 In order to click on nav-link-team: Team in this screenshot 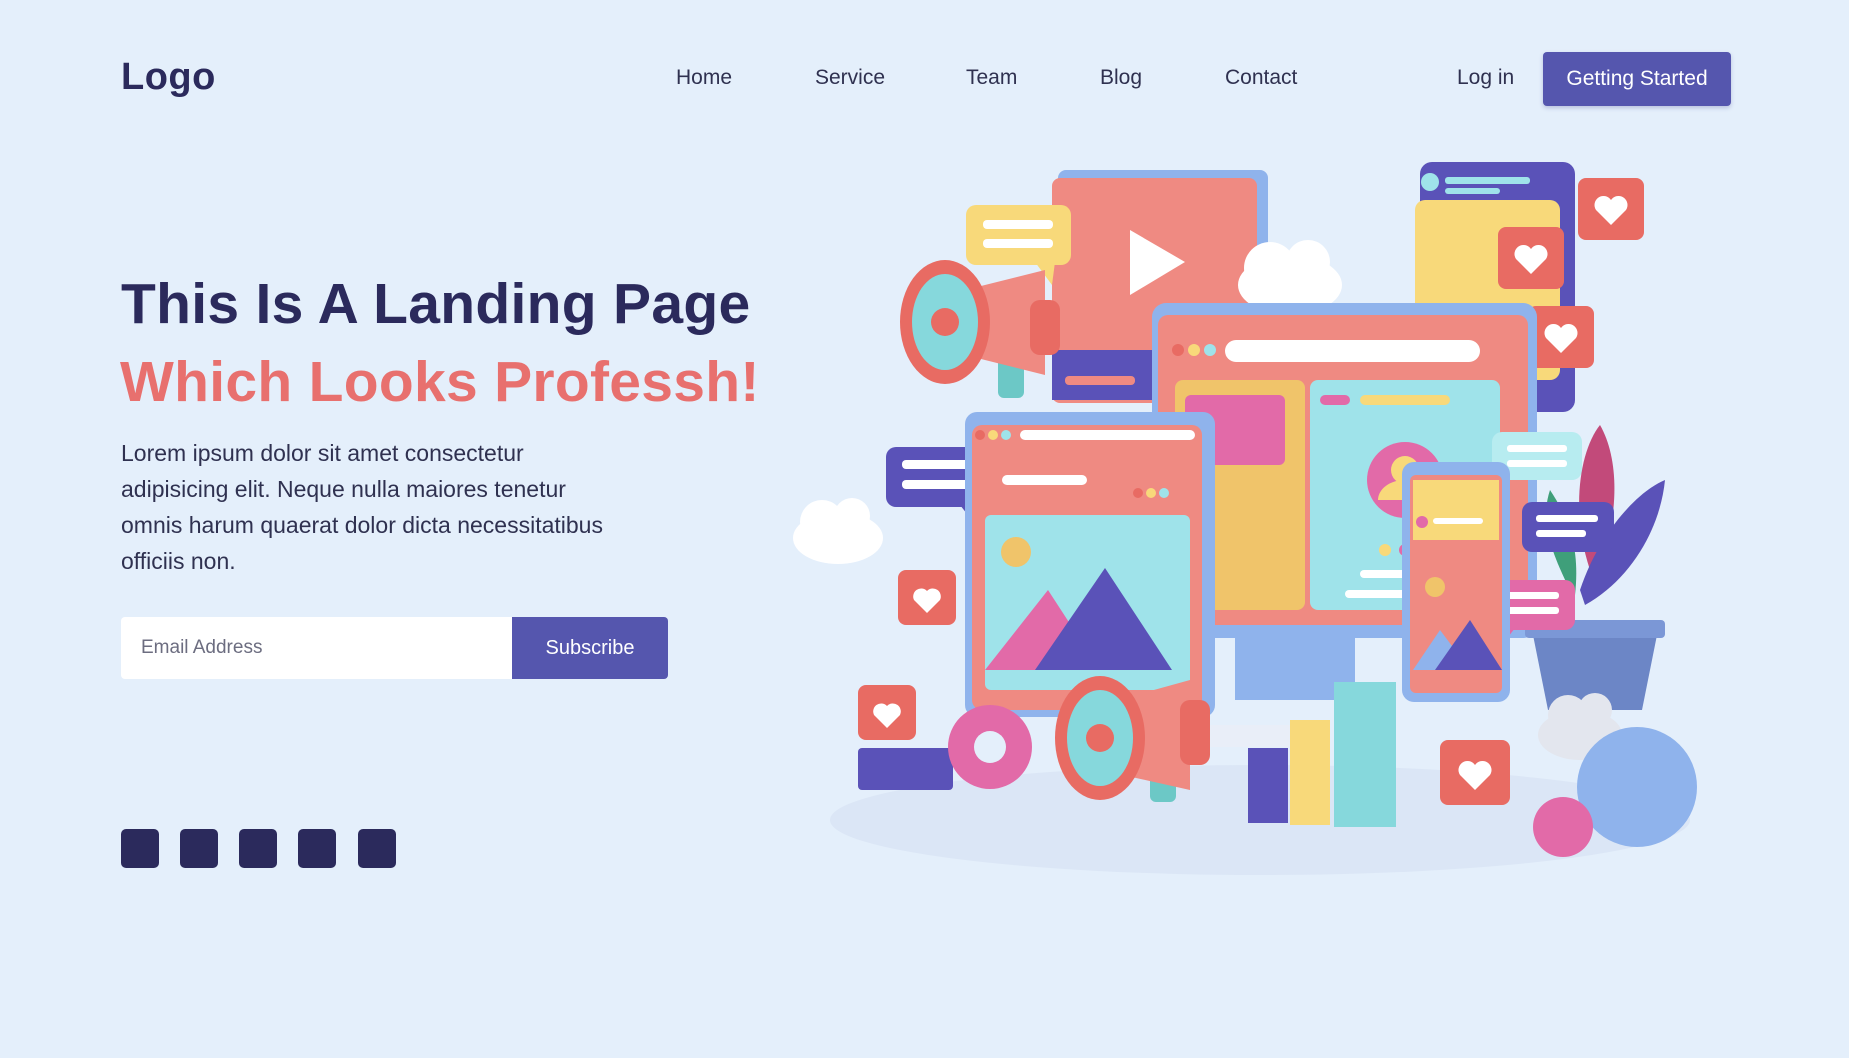, I will do `click(991, 78)`.